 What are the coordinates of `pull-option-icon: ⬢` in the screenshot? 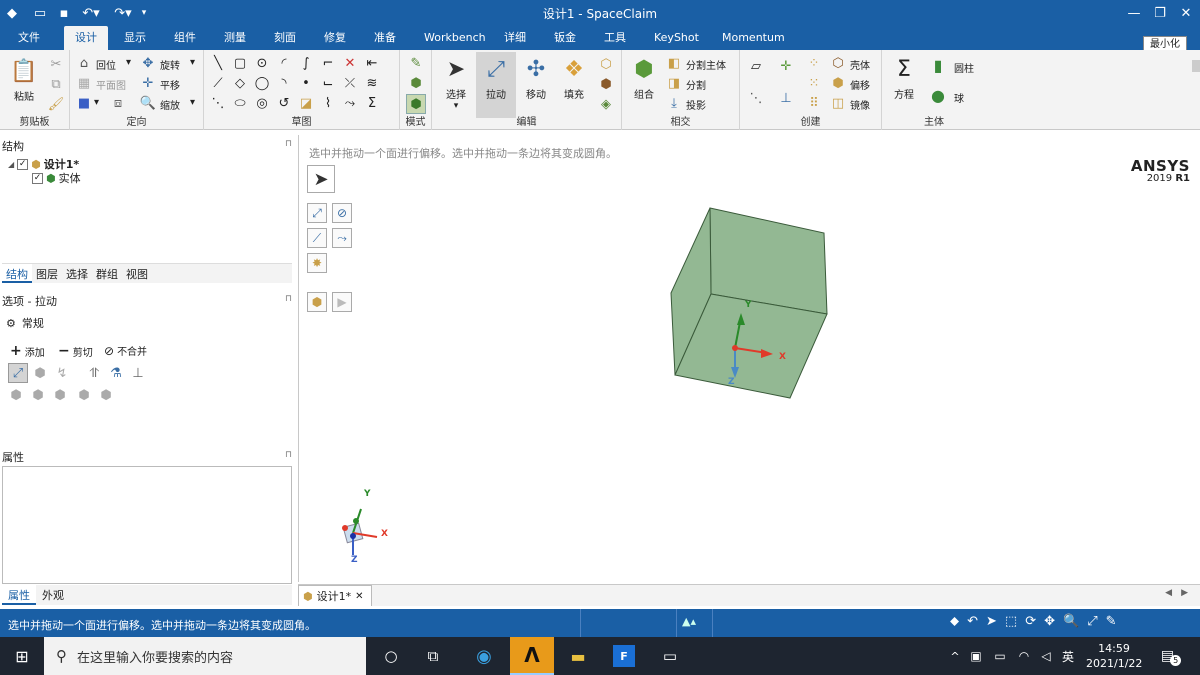 It's located at (40, 373).